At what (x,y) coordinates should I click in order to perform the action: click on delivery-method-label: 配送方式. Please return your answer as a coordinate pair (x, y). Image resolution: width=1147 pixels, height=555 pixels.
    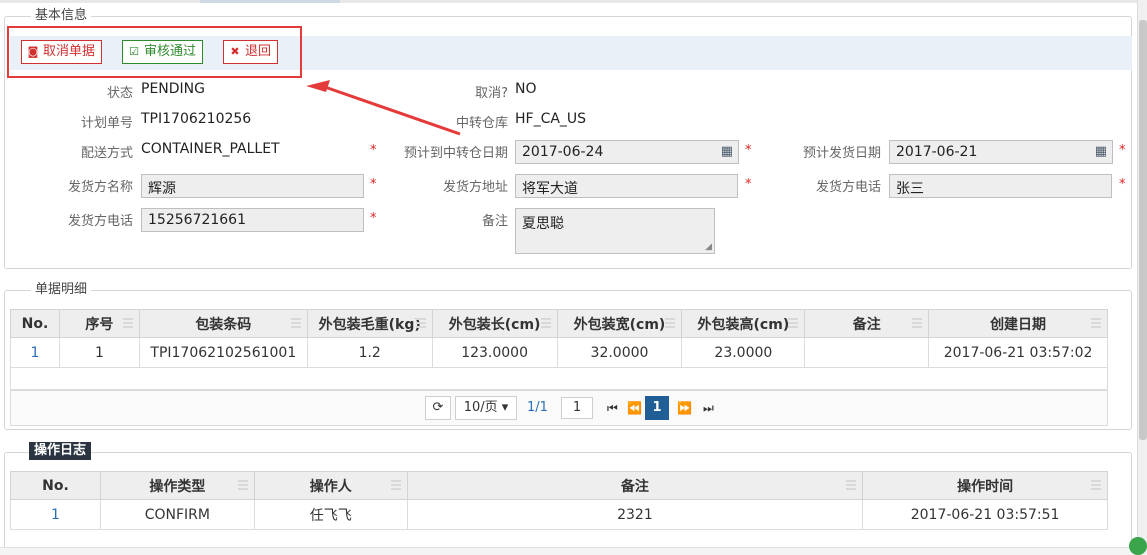
    Looking at the image, I should click on (106, 153).